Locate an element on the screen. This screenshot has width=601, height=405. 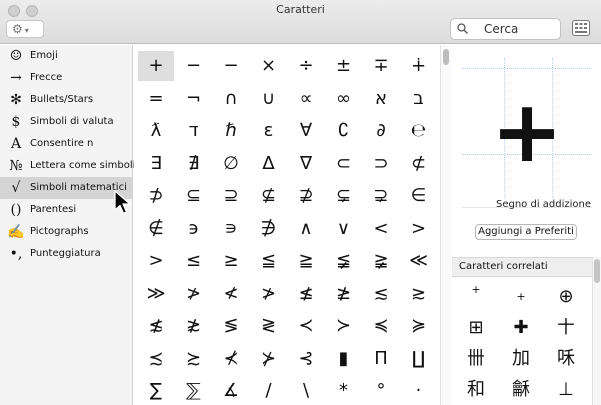
character-cell: ≦ is located at coordinates (269, 261).